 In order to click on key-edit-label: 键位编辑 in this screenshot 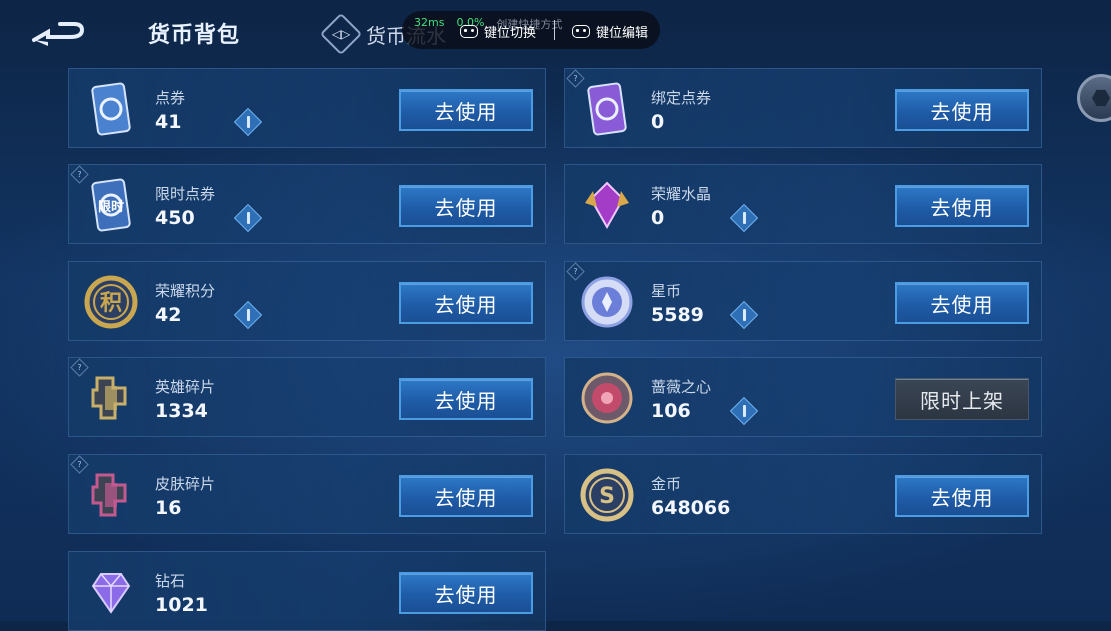, I will do `click(622, 33)`.